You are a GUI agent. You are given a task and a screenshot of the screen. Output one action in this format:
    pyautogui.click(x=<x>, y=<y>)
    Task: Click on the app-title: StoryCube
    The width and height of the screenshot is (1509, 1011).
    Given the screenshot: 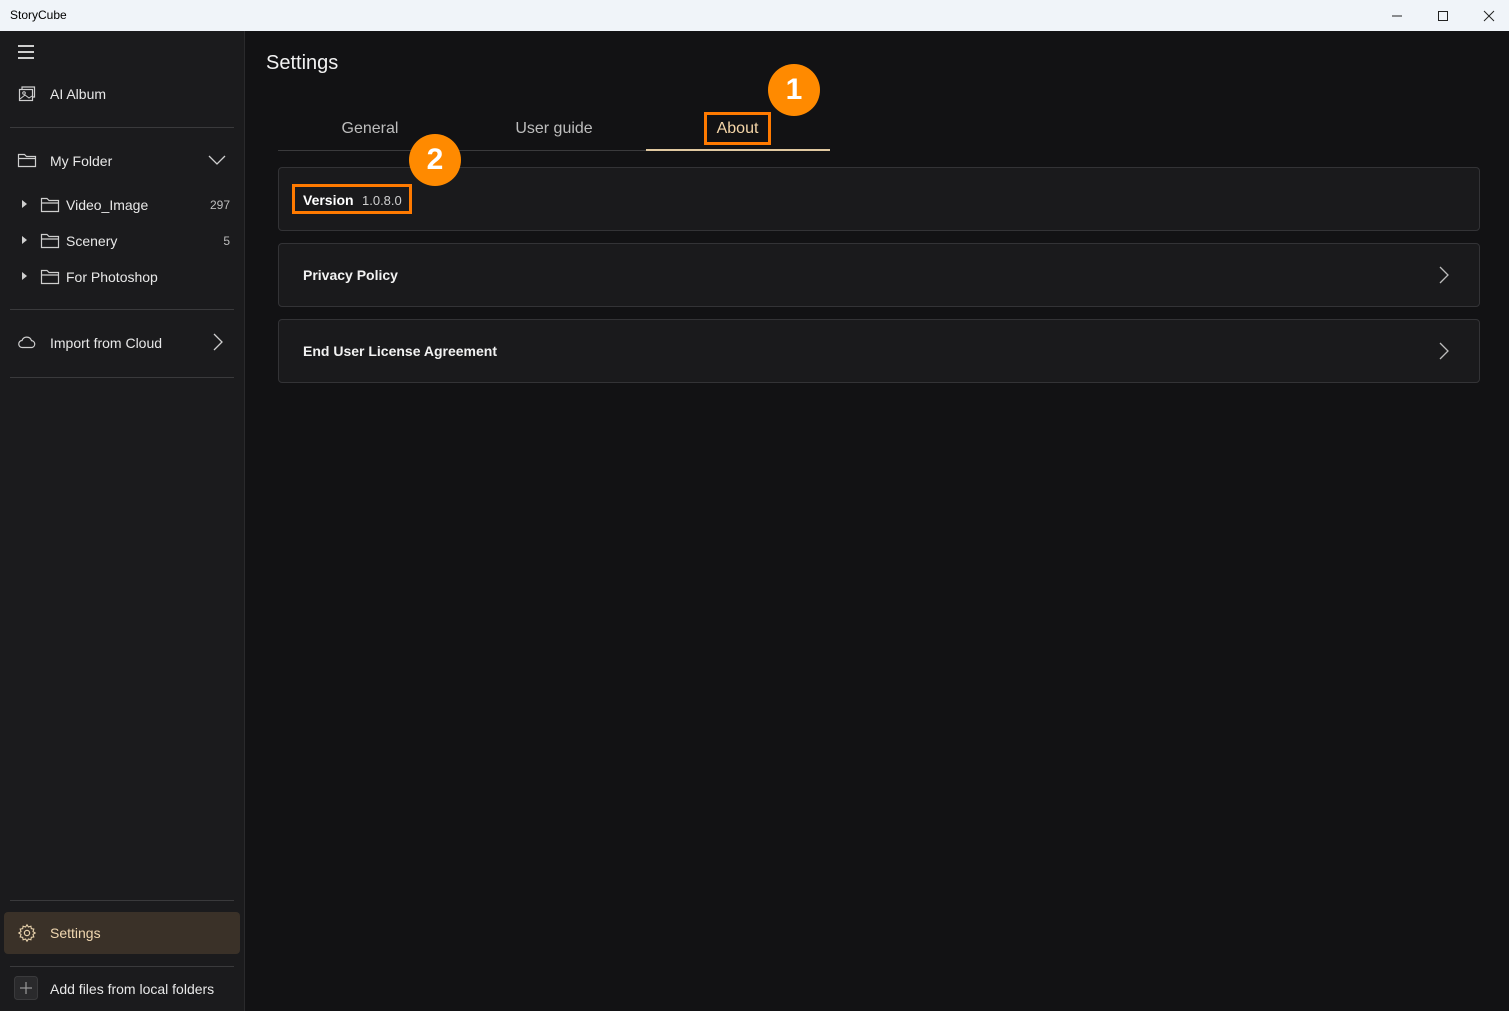 What is the action you would take?
    pyautogui.click(x=38, y=15)
    